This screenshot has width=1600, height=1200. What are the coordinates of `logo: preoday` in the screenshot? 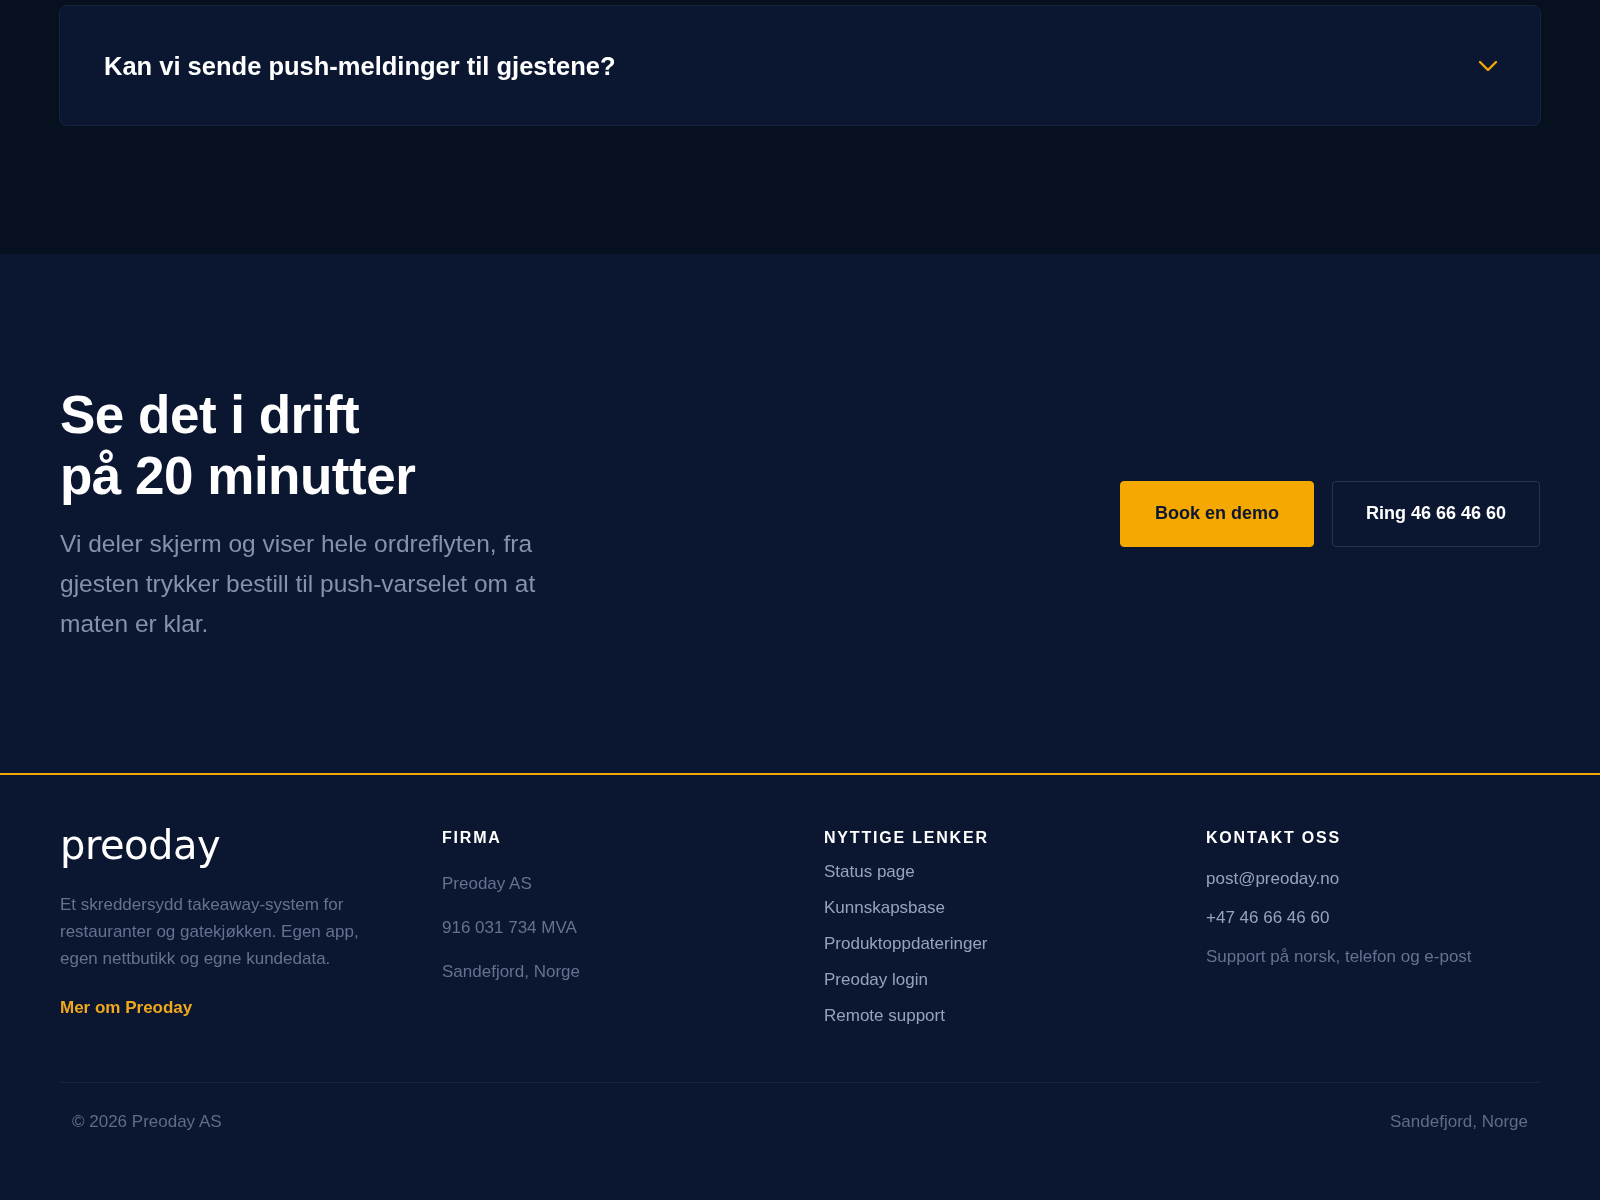 It's located at (140, 845).